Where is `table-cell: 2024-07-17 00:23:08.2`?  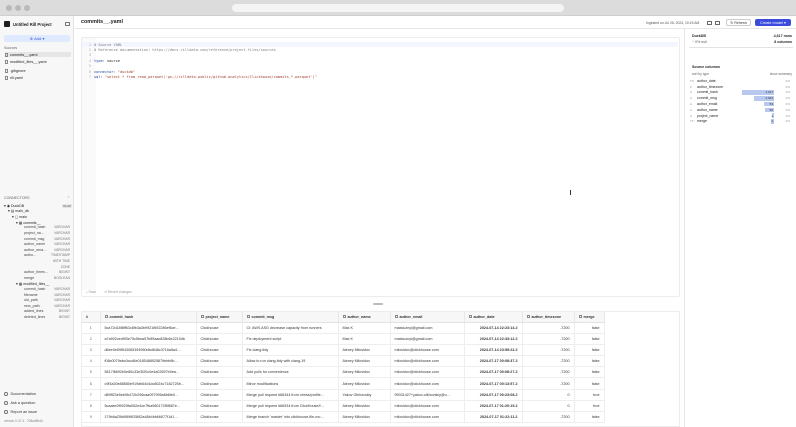 table-cell: 2024-07-17 00:23:08.2 is located at coordinates (493, 395).